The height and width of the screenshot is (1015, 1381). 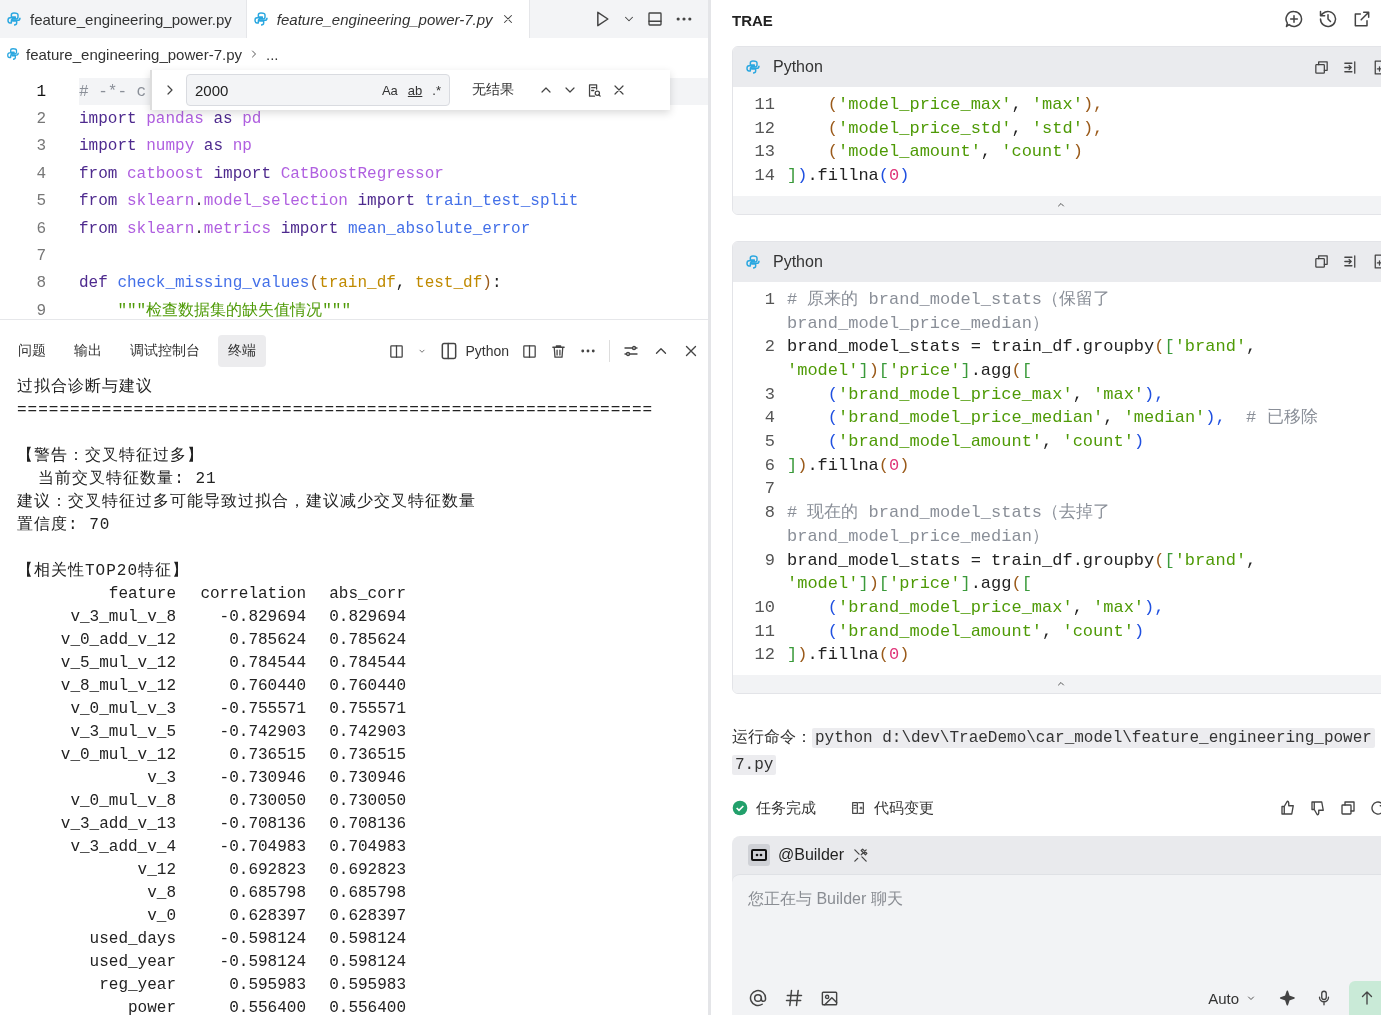 What do you see at coordinates (764, 607) in the screenshot?
I see `line-number: 10` at bounding box center [764, 607].